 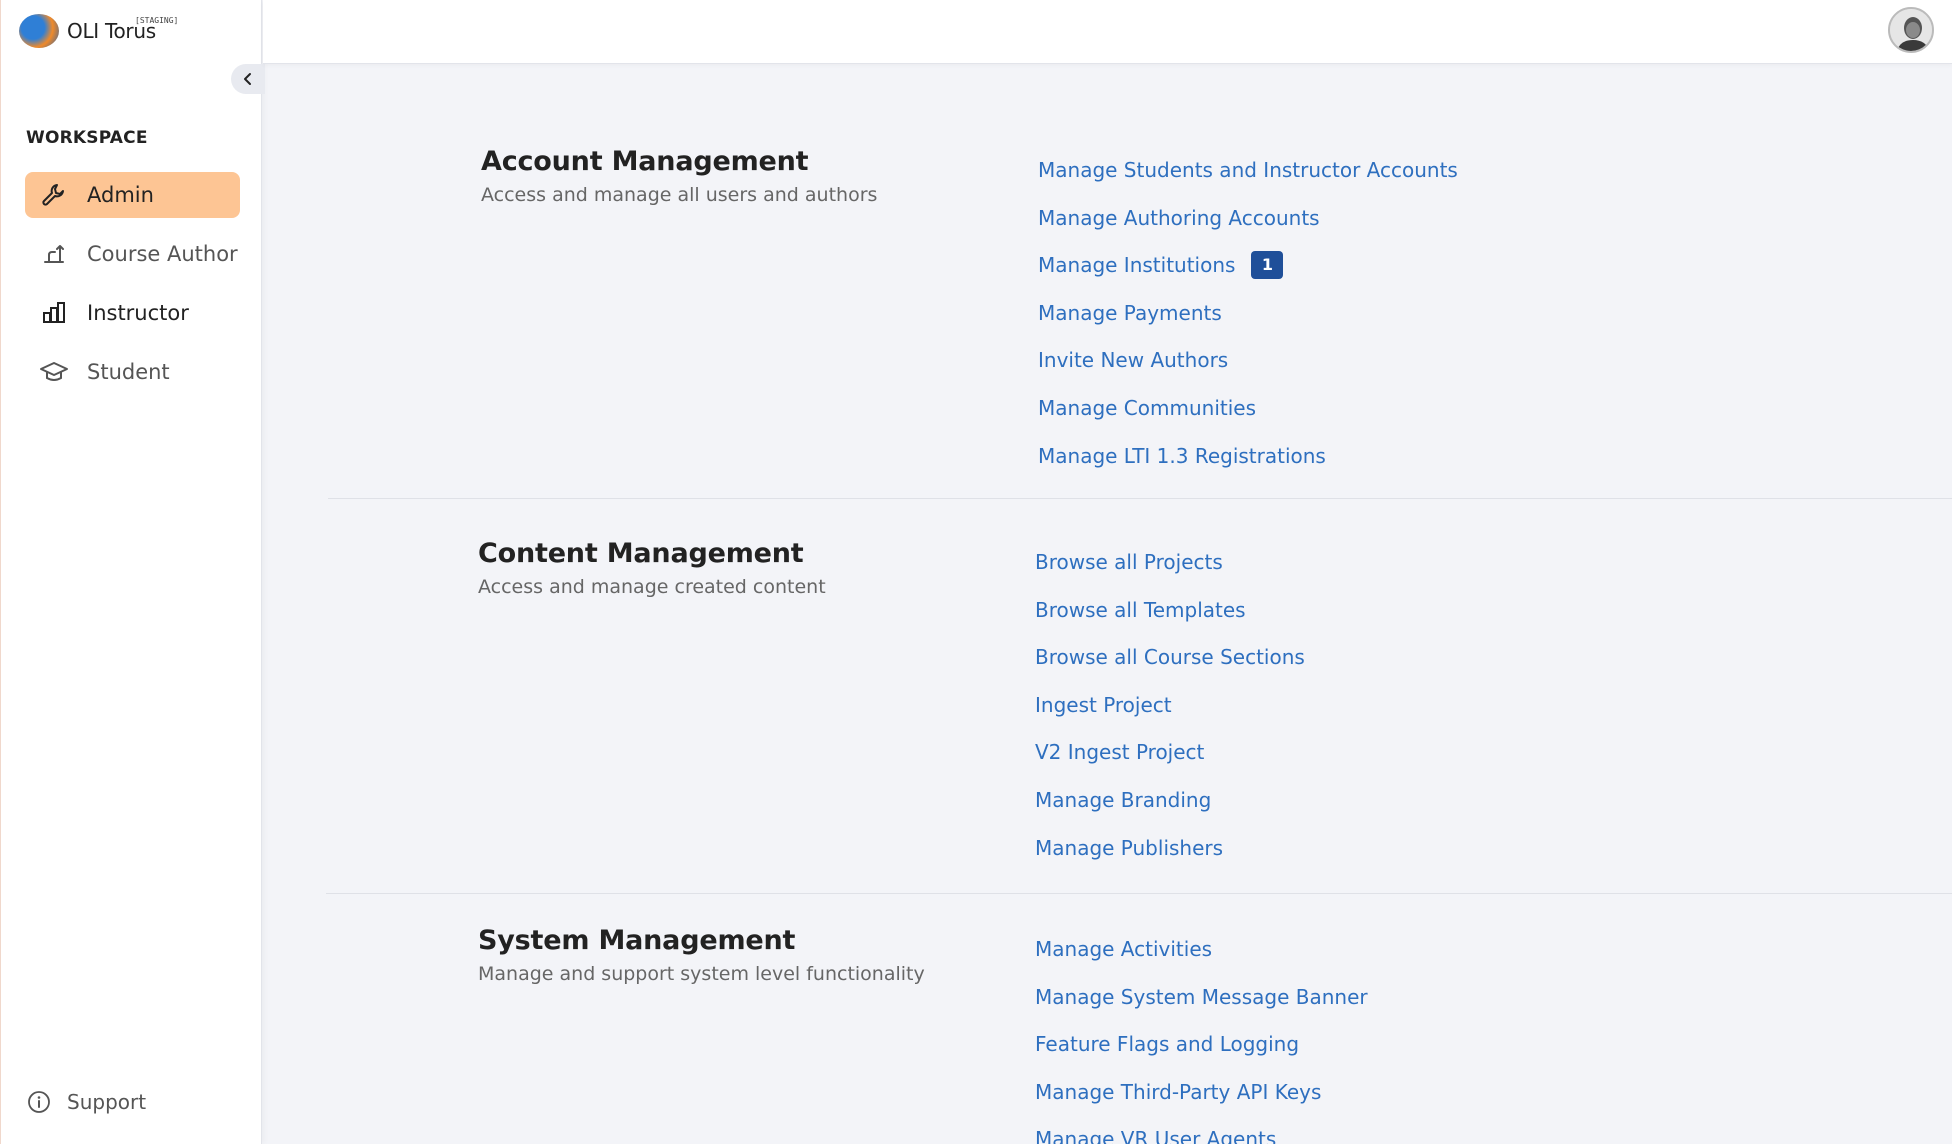 I want to click on section-description: Access and manage created content, so click(x=652, y=587).